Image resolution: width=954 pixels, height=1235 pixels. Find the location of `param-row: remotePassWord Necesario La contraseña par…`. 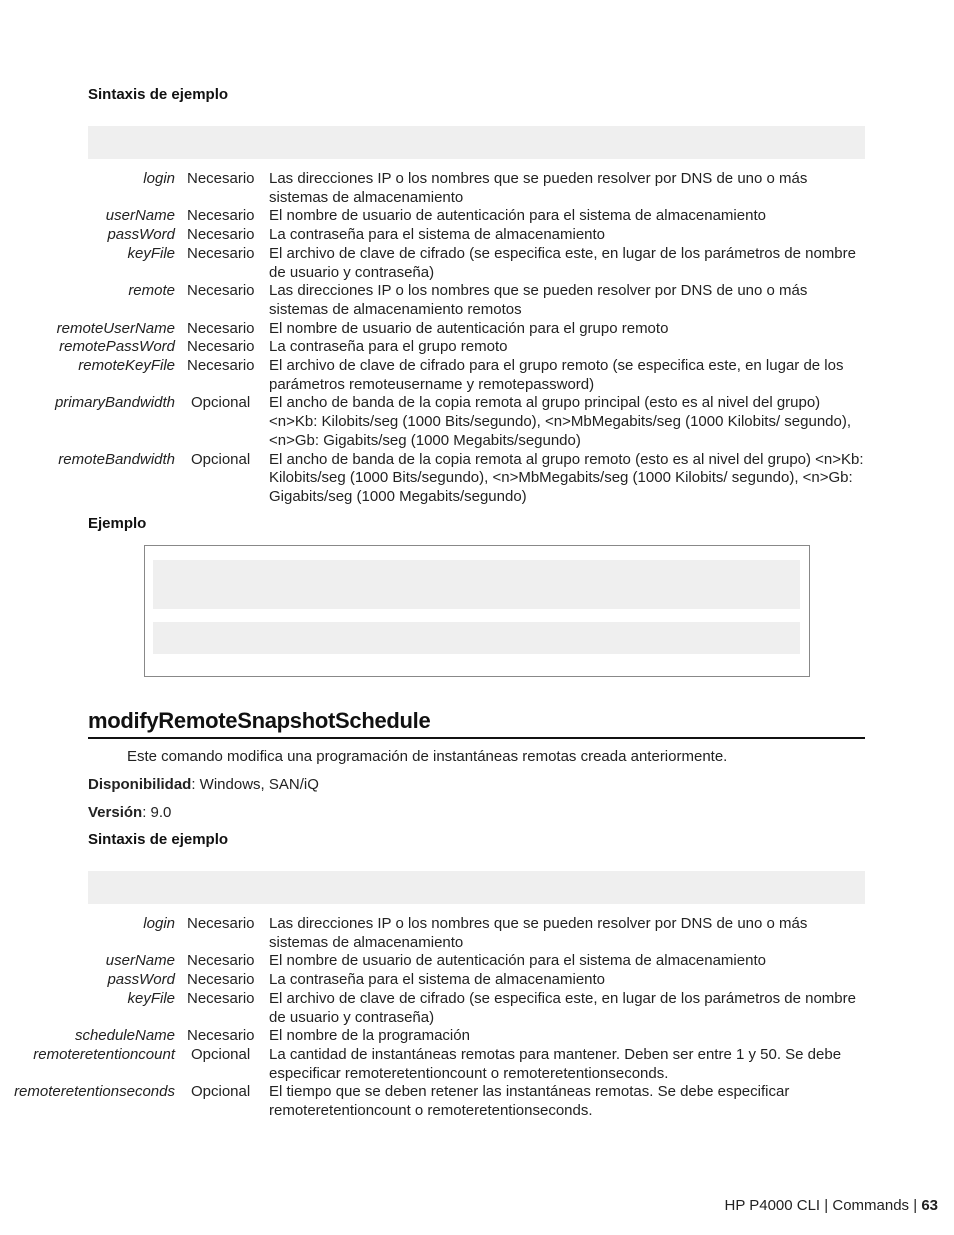

param-row: remotePassWord Necesario La contraseña par… is located at coordinates (435, 347).